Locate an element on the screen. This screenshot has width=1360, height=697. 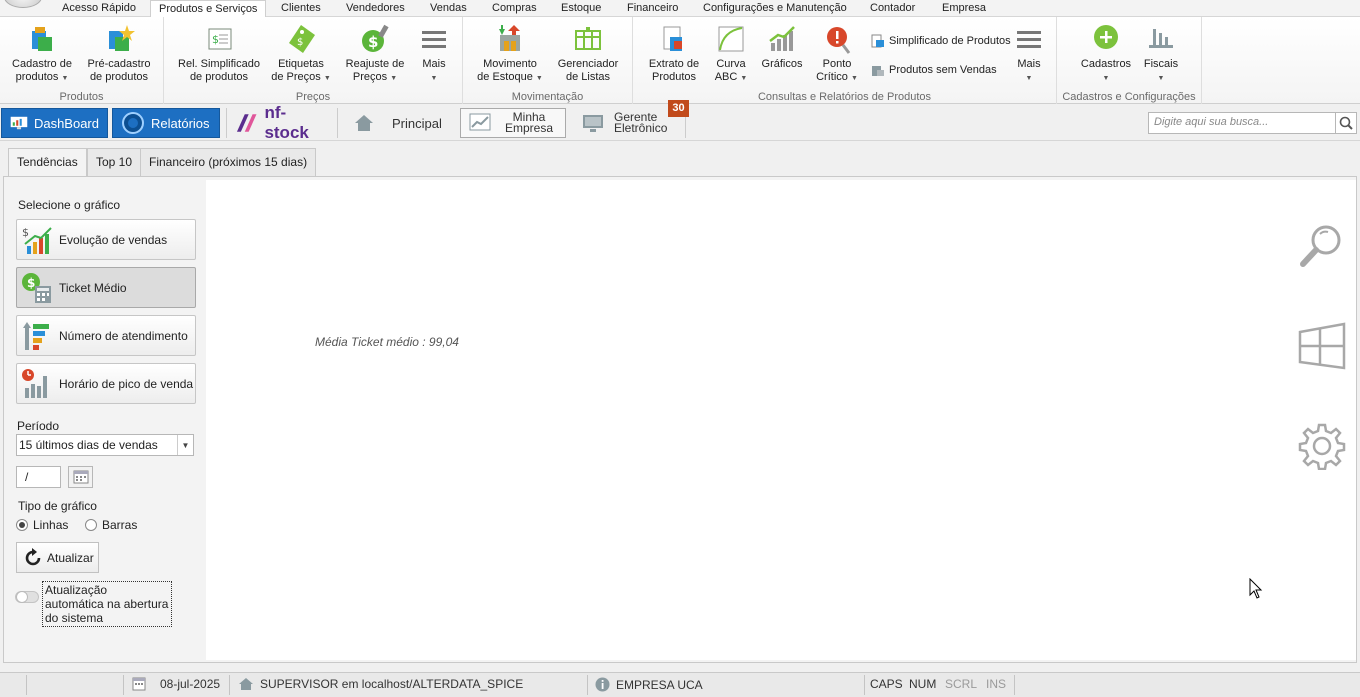
calendar-icon is located at coordinates (80, 477).